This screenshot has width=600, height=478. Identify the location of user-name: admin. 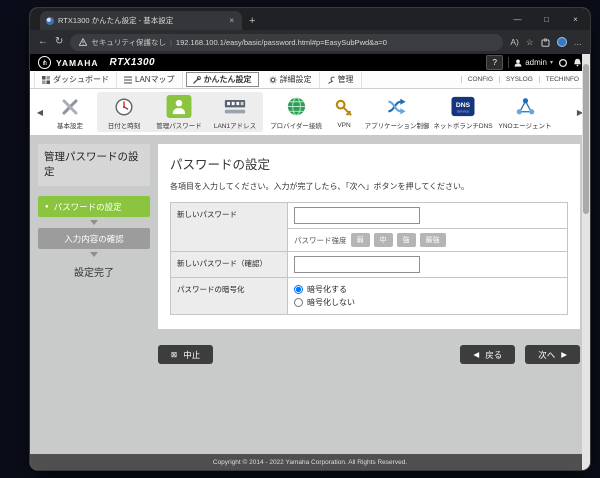
(536, 62).